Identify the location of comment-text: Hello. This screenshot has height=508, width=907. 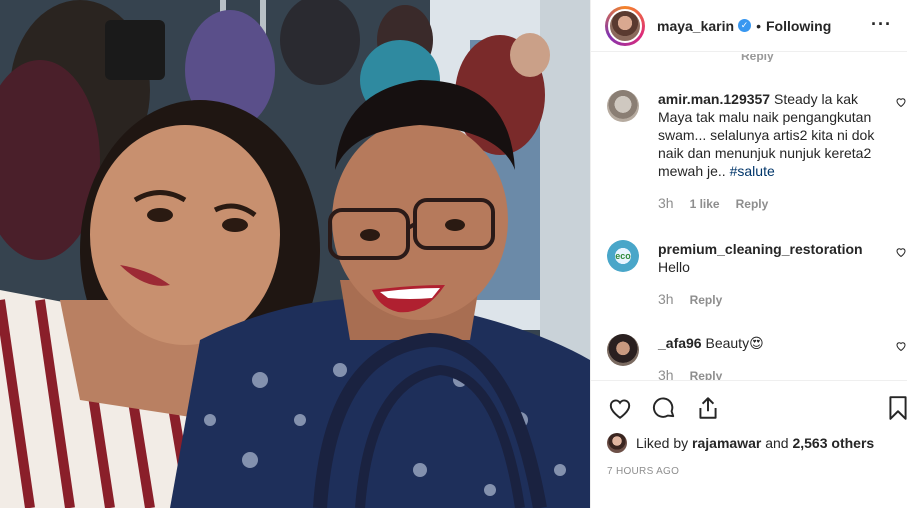
(674, 267).